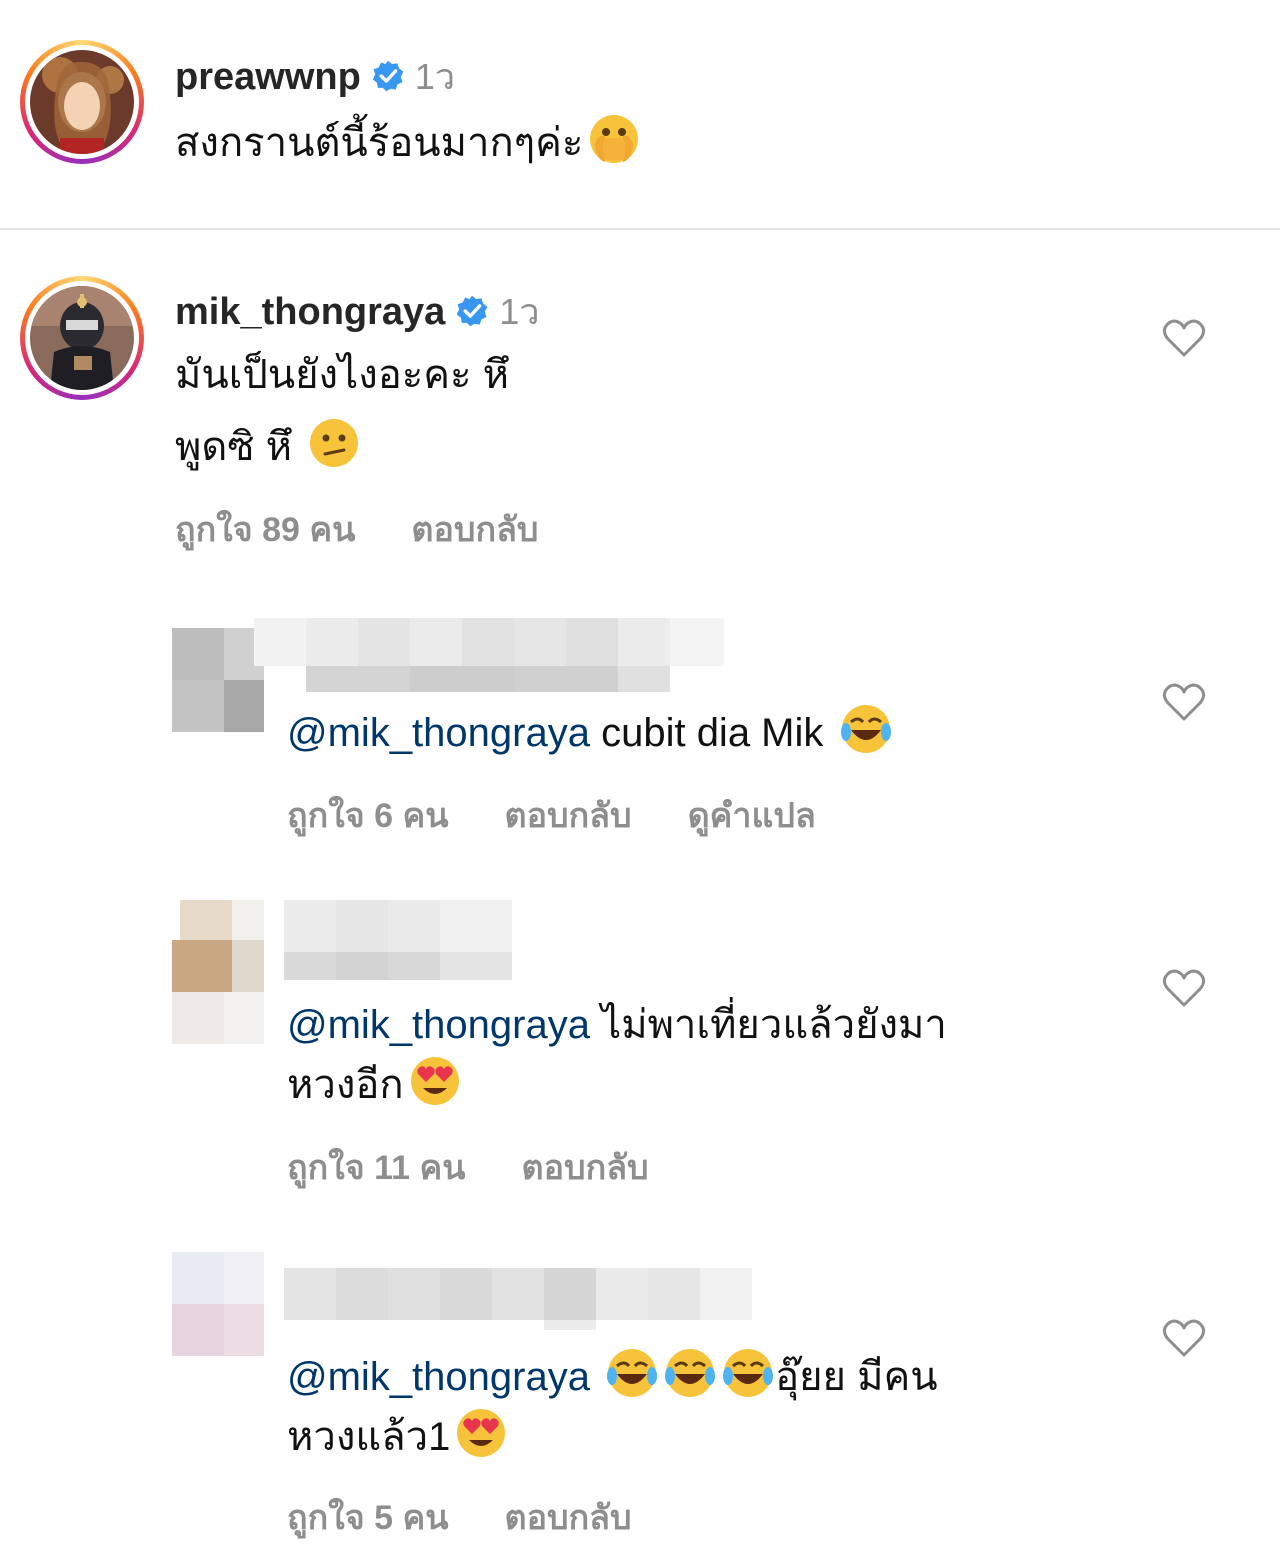 Image resolution: width=1280 pixels, height=1553 pixels. What do you see at coordinates (265, 530) in the screenshot?
I see `comment-main-likes: ถูกใจ 89 คน` at bounding box center [265, 530].